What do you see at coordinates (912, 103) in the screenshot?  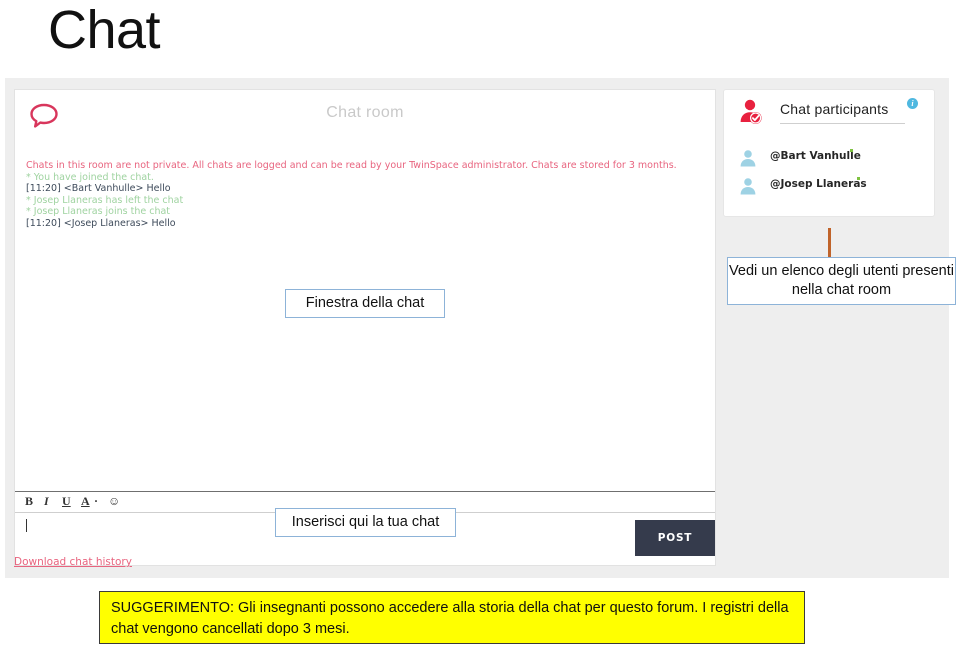 I see `info-icon: i` at bounding box center [912, 103].